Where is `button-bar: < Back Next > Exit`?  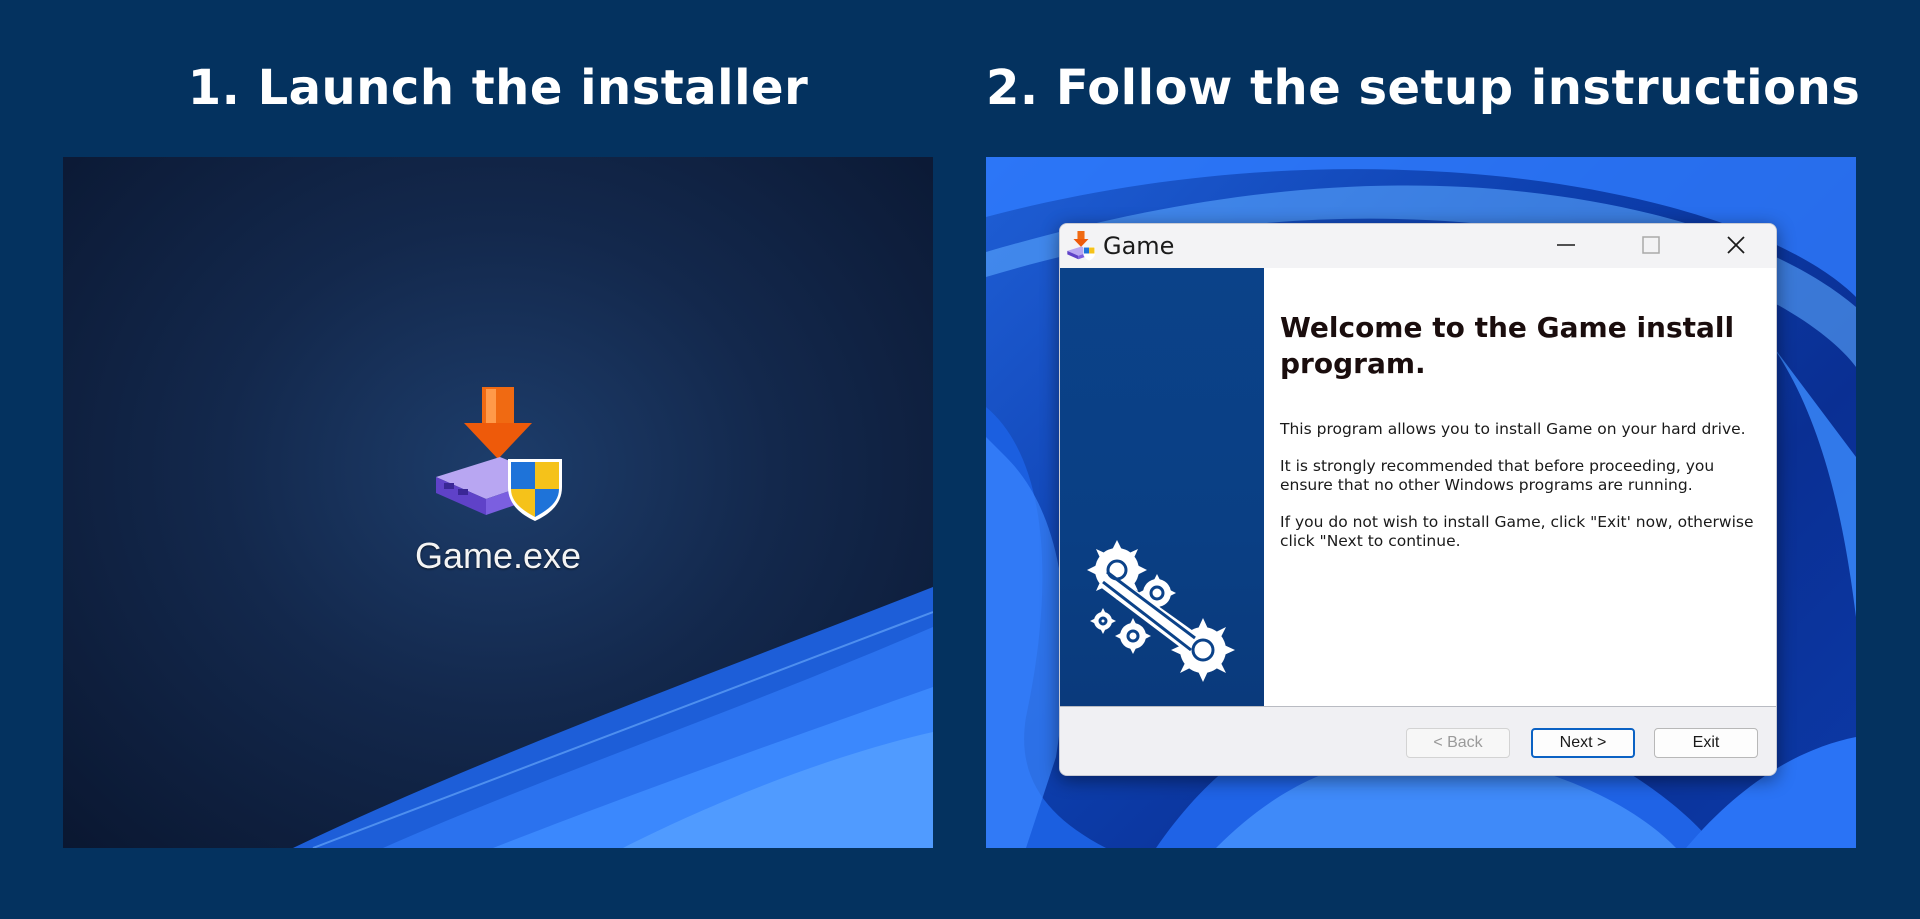 button-bar: < Back Next > Exit is located at coordinates (1418, 741).